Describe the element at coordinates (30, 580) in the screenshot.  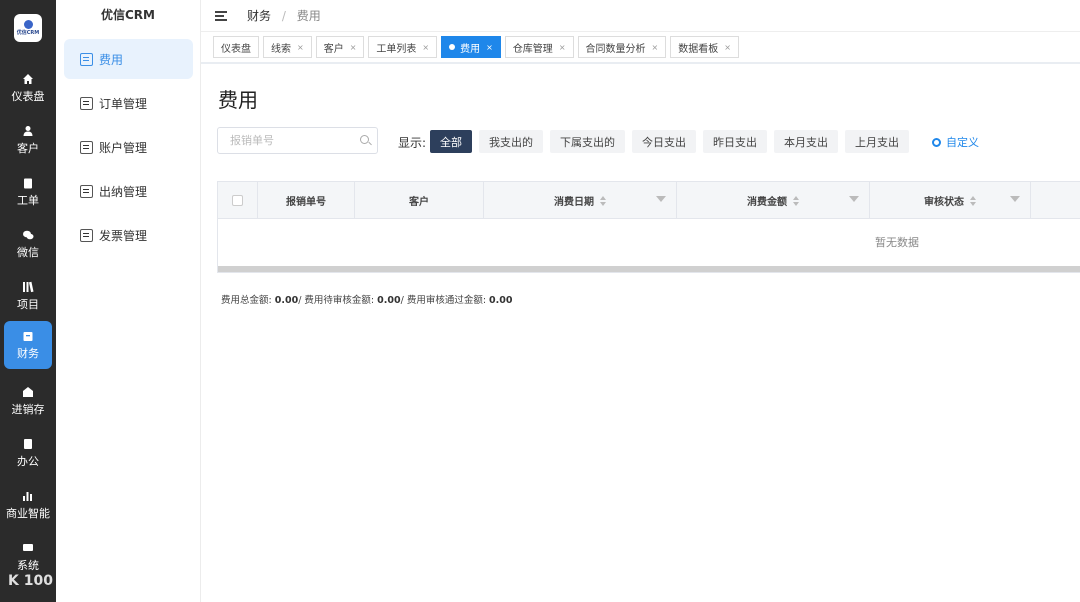
I see `watermark-logo: K 100` at that location.